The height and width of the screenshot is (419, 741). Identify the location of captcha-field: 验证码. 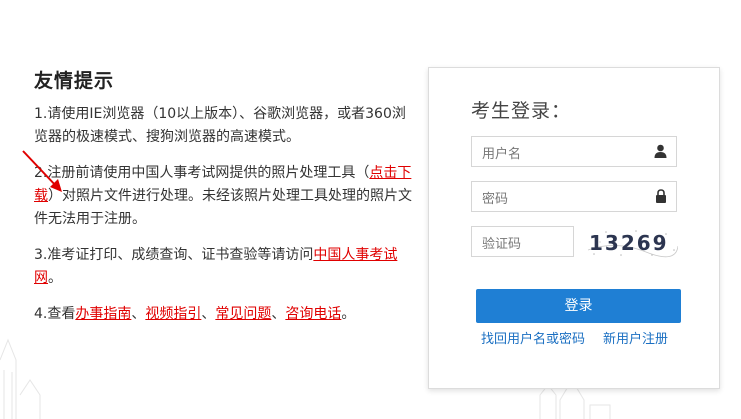
(522, 241).